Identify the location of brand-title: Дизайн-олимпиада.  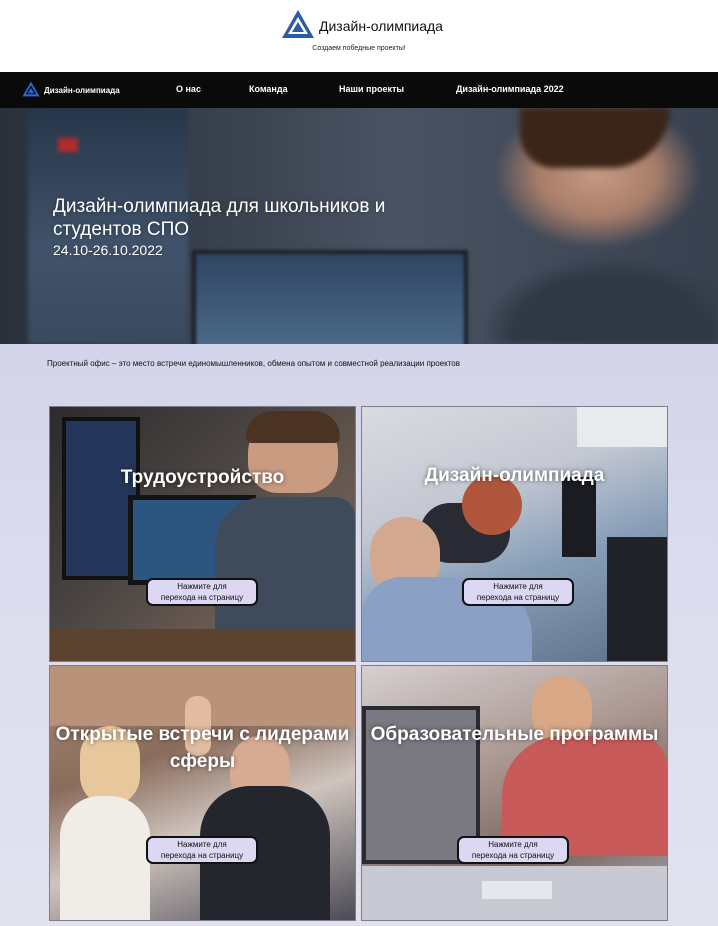
(381, 26).